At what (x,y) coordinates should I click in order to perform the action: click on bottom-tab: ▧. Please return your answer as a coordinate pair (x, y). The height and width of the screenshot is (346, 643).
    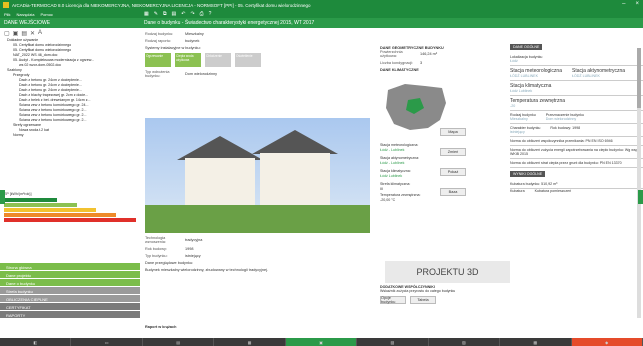
    Looking at the image, I should click on (393, 342).